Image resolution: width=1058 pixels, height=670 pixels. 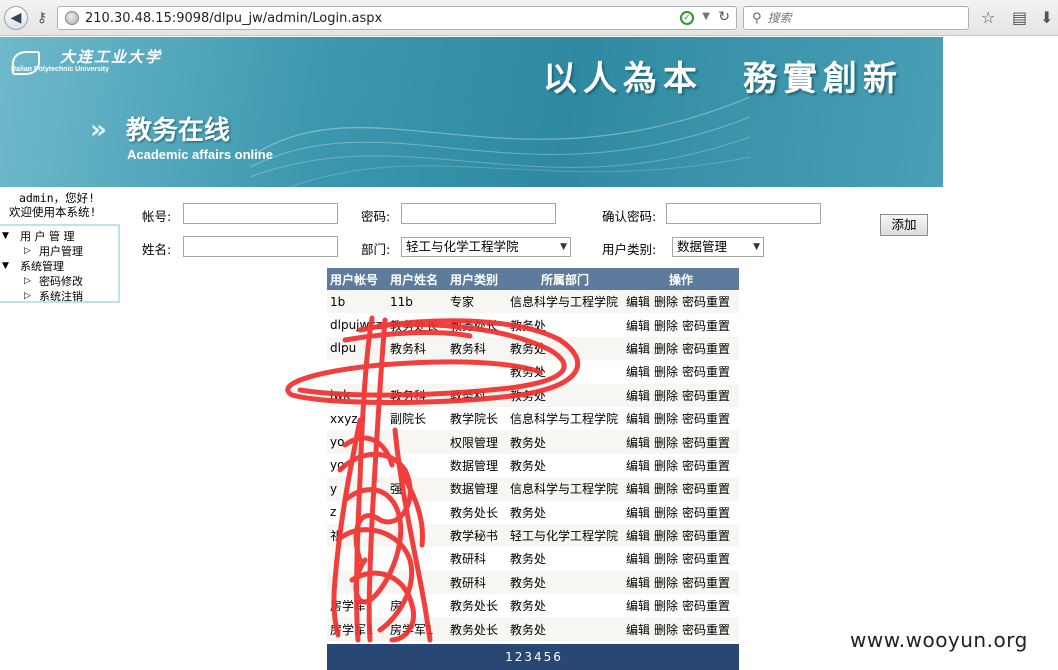 I want to click on add-button: 添加, so click(x=904, y=225).